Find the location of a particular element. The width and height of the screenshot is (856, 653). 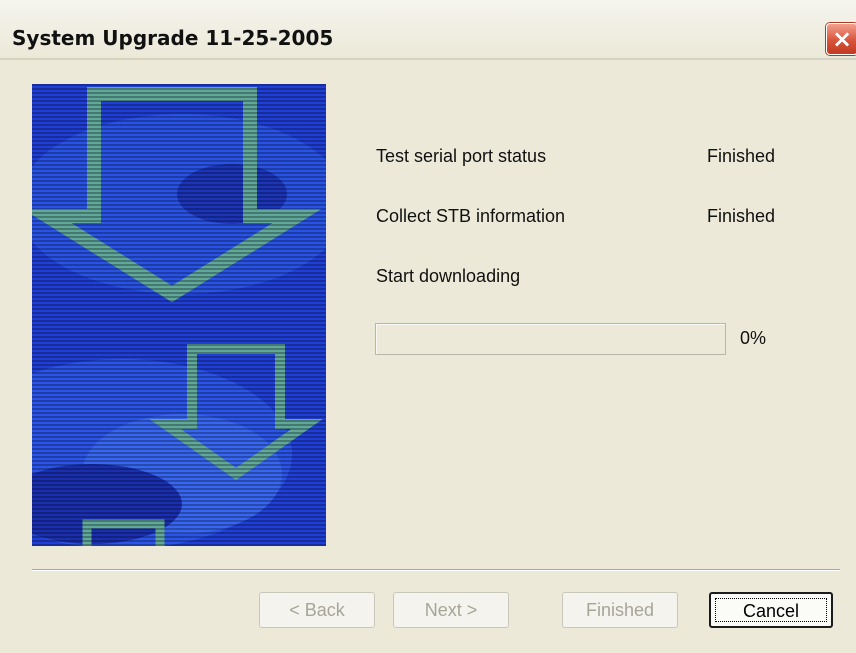

finished-button: Finished is located at coordinates (620, 610).